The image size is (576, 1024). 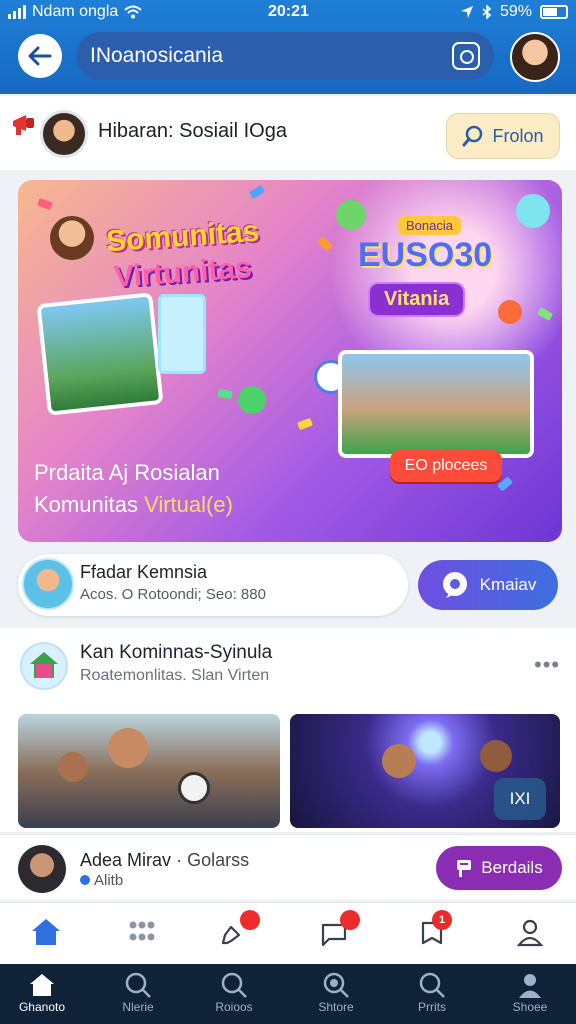 What do you see at coordinates (100, 354) in the screenshot?
I see `video-call-card` at bounding box center [100, 354].